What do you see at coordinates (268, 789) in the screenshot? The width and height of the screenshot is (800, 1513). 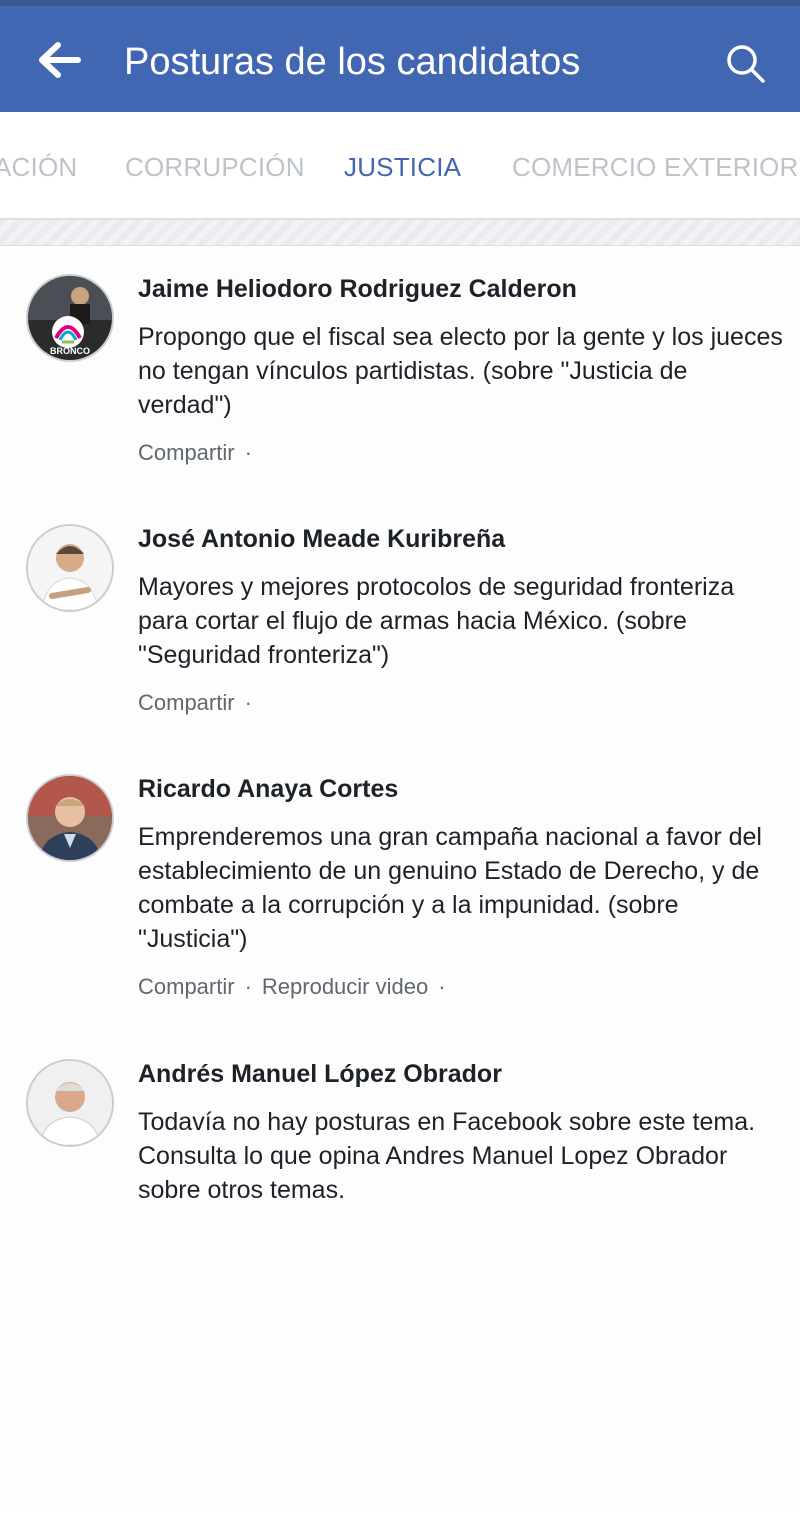 I see `candidate-name: Ricardo Anaya Cortes` at bounding box center [268, 789].